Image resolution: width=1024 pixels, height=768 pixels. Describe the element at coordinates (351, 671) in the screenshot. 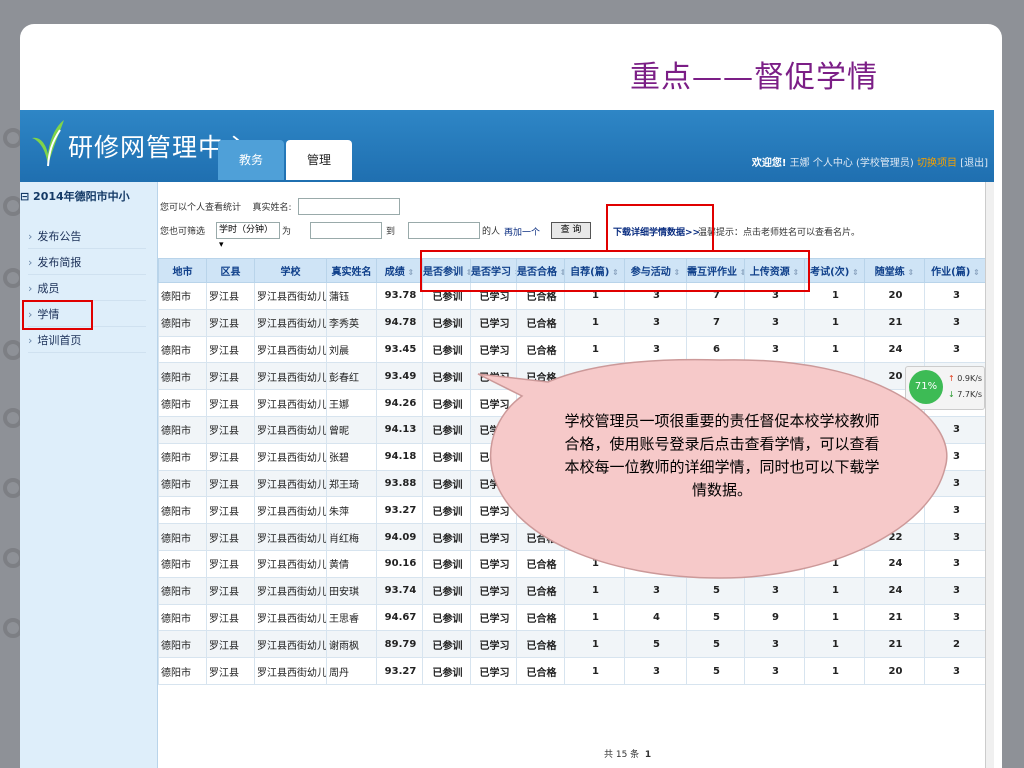

I see `teacher-name-link: 周丹` at that location.